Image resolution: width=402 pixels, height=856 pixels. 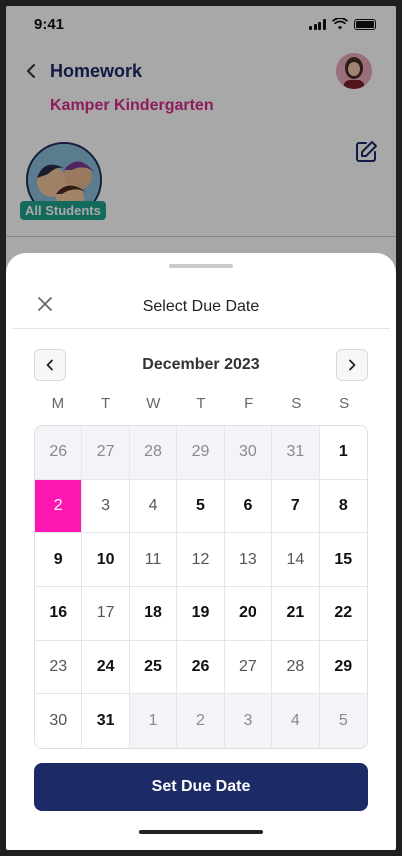 I want to click on calendar-day: 22, so click(x=343, y=614).